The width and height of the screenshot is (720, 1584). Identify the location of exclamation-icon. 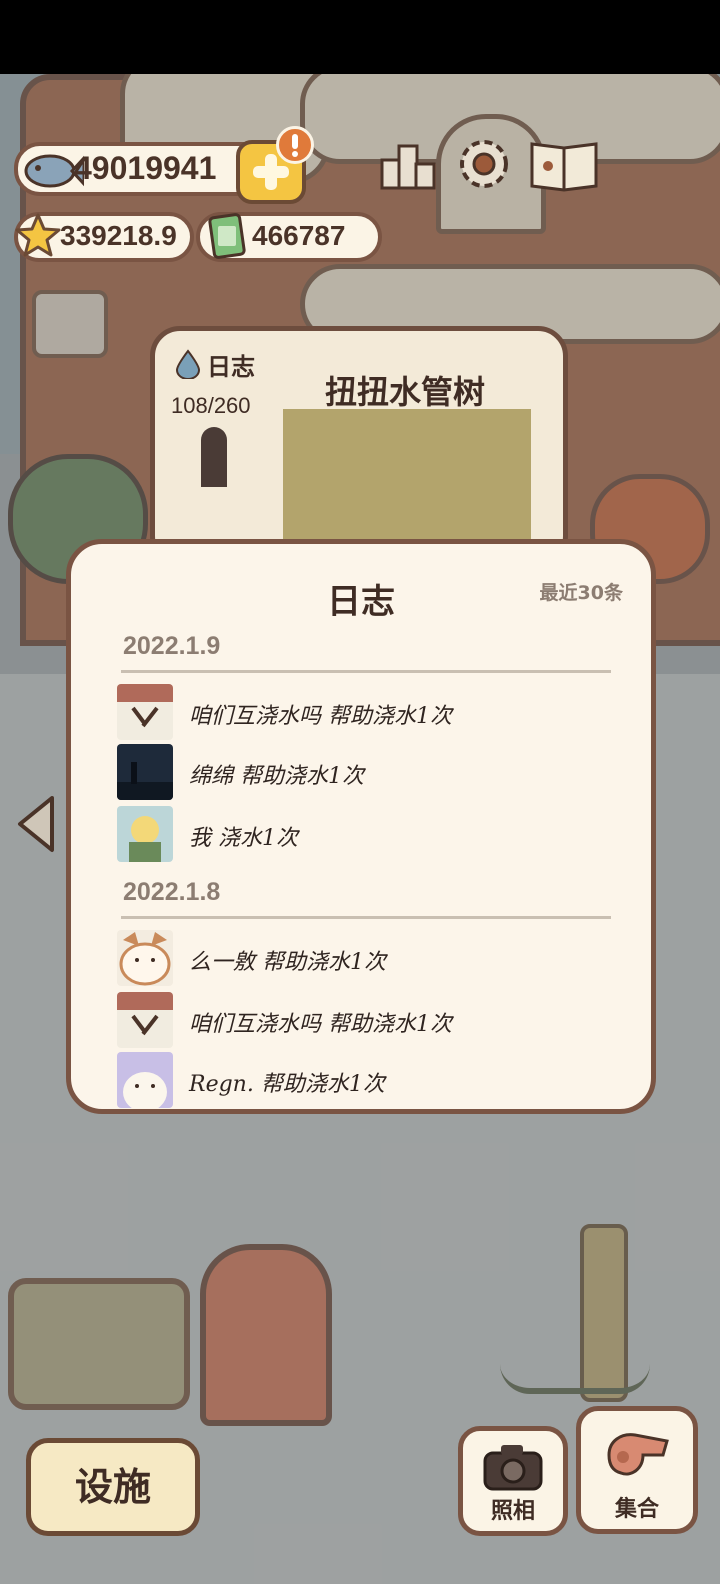
(295, 145).